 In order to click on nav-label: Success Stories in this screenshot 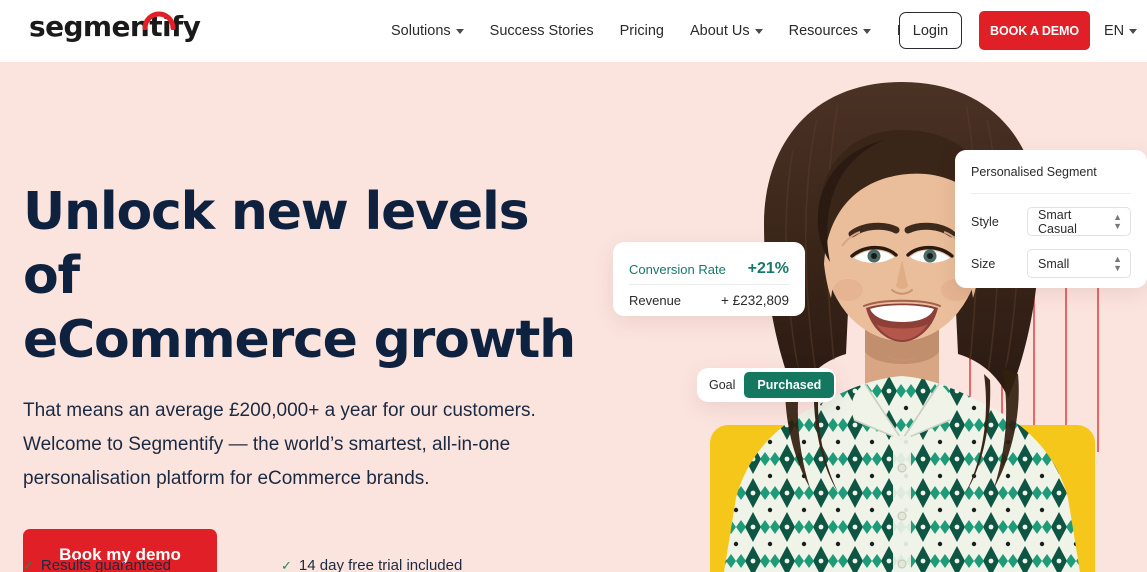, I will do `click(541, 31)`.